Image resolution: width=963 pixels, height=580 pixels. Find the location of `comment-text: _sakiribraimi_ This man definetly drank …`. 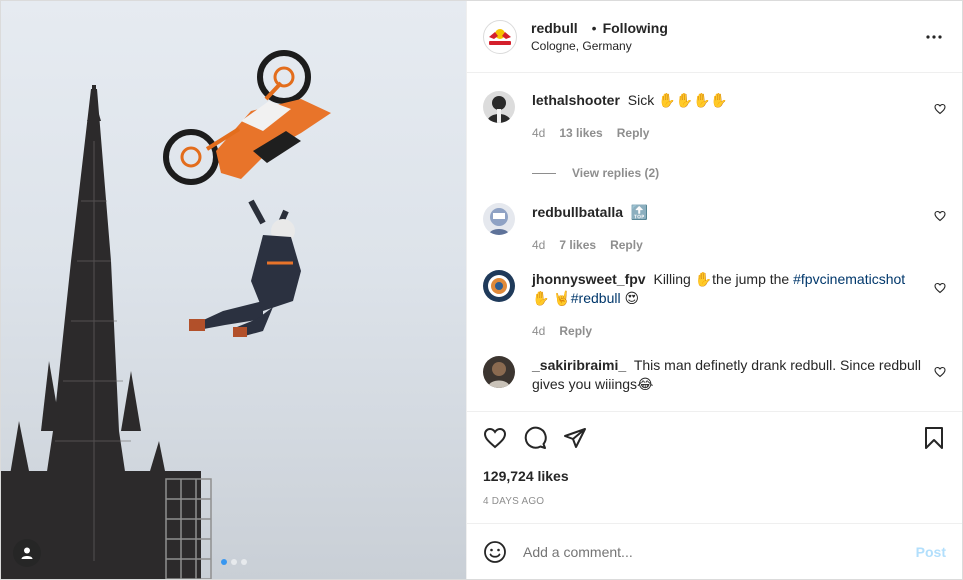

comment-text: _sakiribraimi_ This man definetly drank … is located at coordinates (727, 375).